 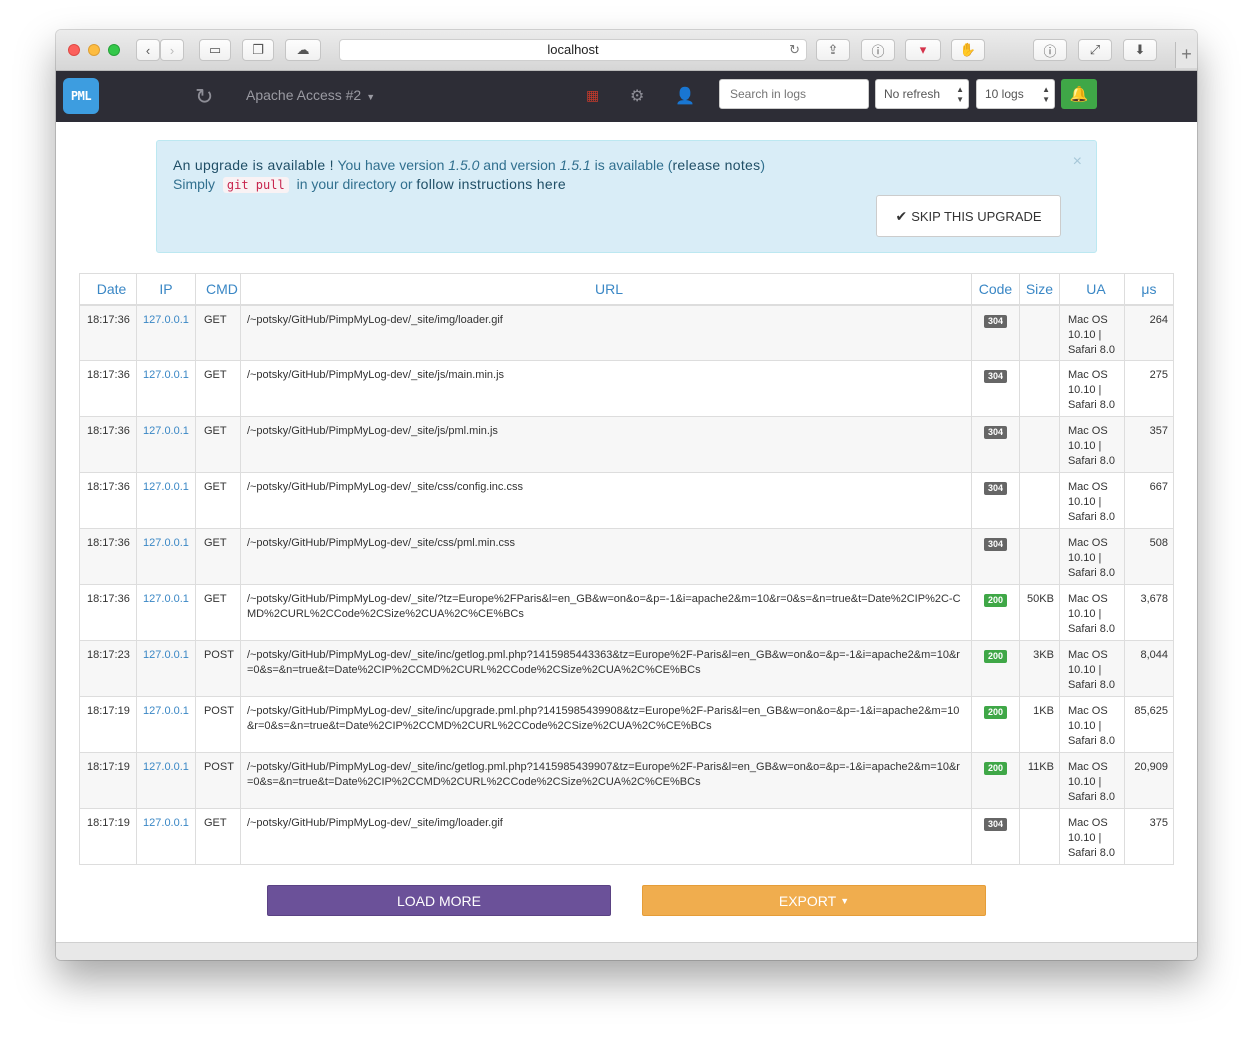 I want to click on cell-date: 18:17:19, so click(x=108, y=836).